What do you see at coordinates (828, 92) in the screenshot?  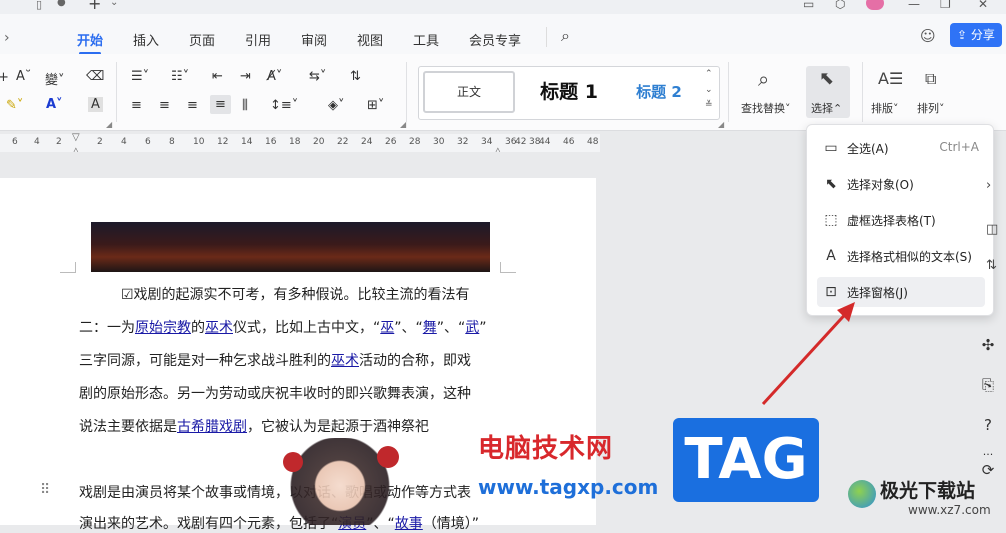 I see `select-button: ⬉ 选择⌃` at bounding box center [828, 92].